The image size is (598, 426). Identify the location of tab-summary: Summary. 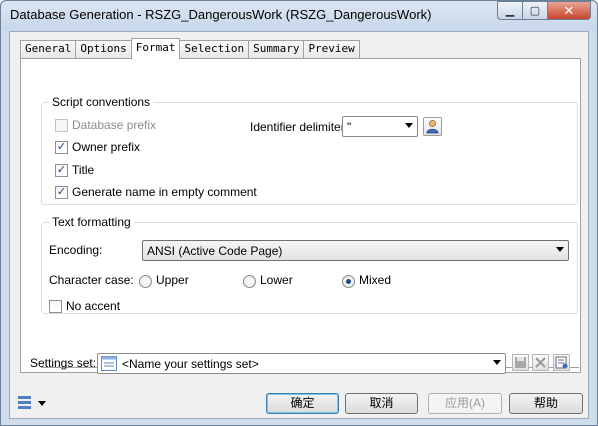
(276, 49).